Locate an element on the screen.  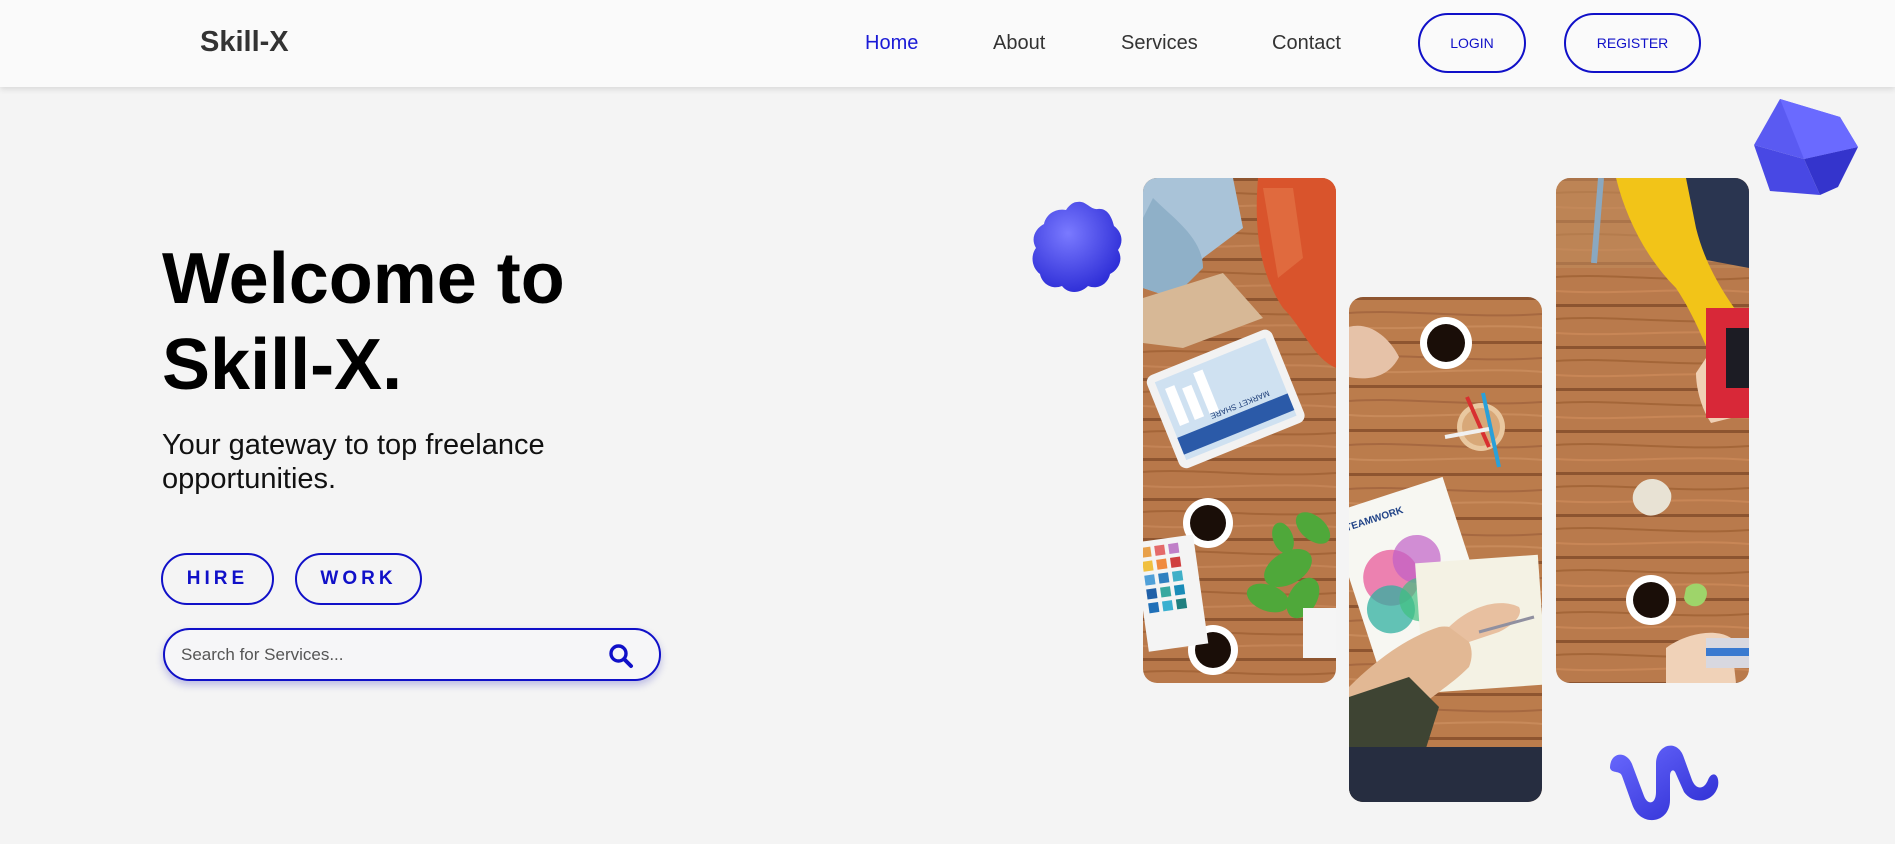
search-bar is located at coordinates (412, 654).